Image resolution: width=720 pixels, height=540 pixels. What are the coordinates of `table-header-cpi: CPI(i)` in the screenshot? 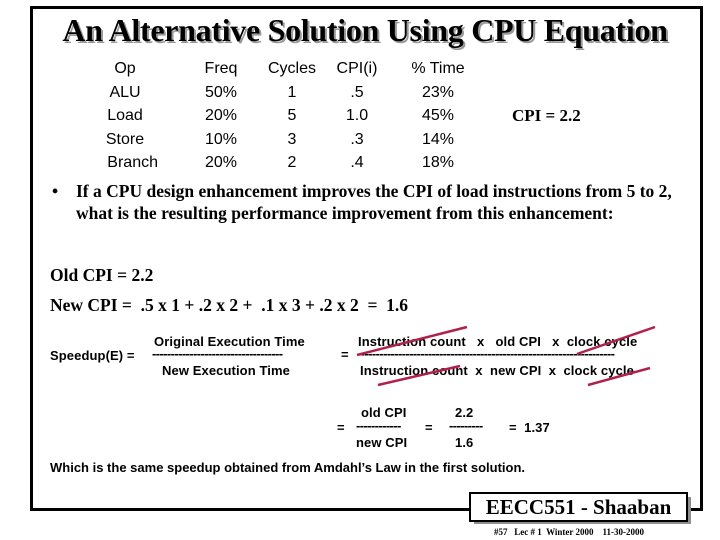 It's located at (357, 68).